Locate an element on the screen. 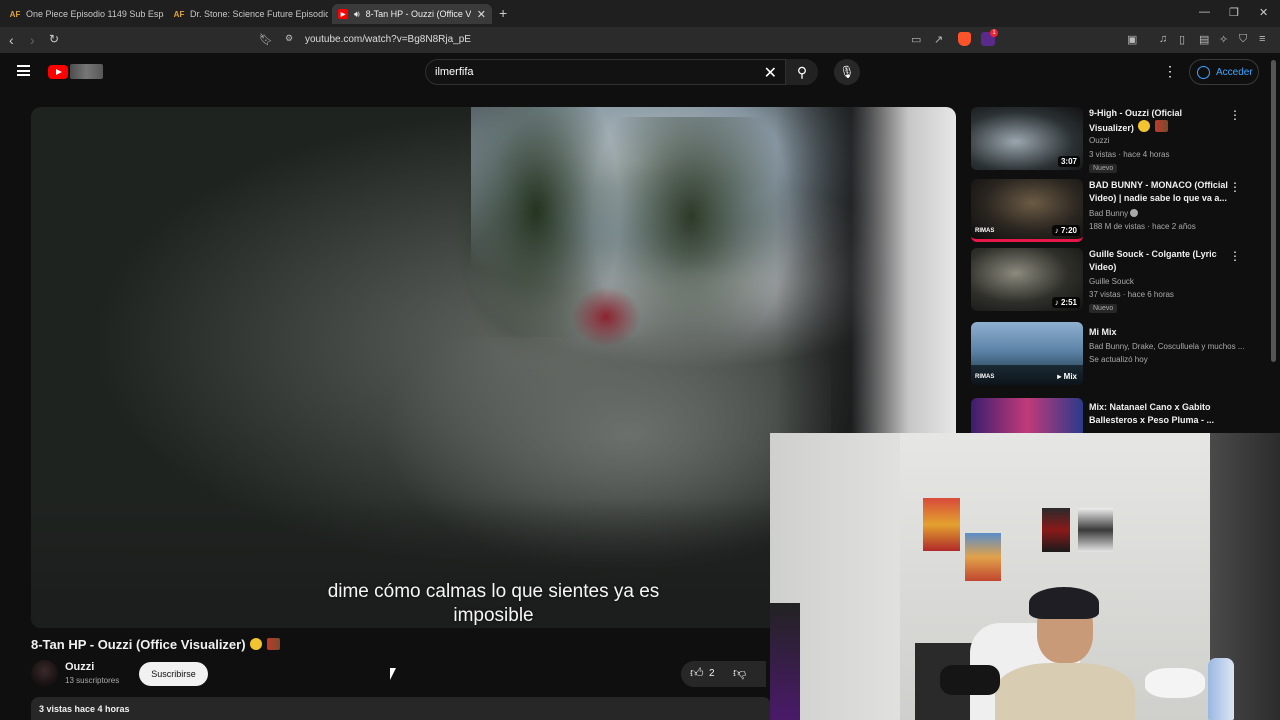 This screenshot has width=1280, height=720. brave-rewards-icon: 1 is located at coordinates (989, 37).